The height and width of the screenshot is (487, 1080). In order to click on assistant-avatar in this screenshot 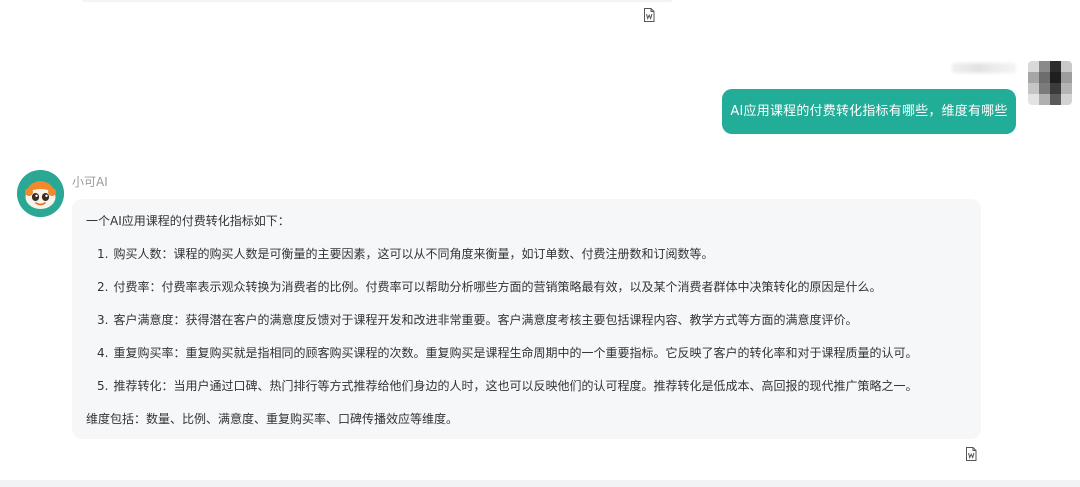, I will do `click(40, 193)`.